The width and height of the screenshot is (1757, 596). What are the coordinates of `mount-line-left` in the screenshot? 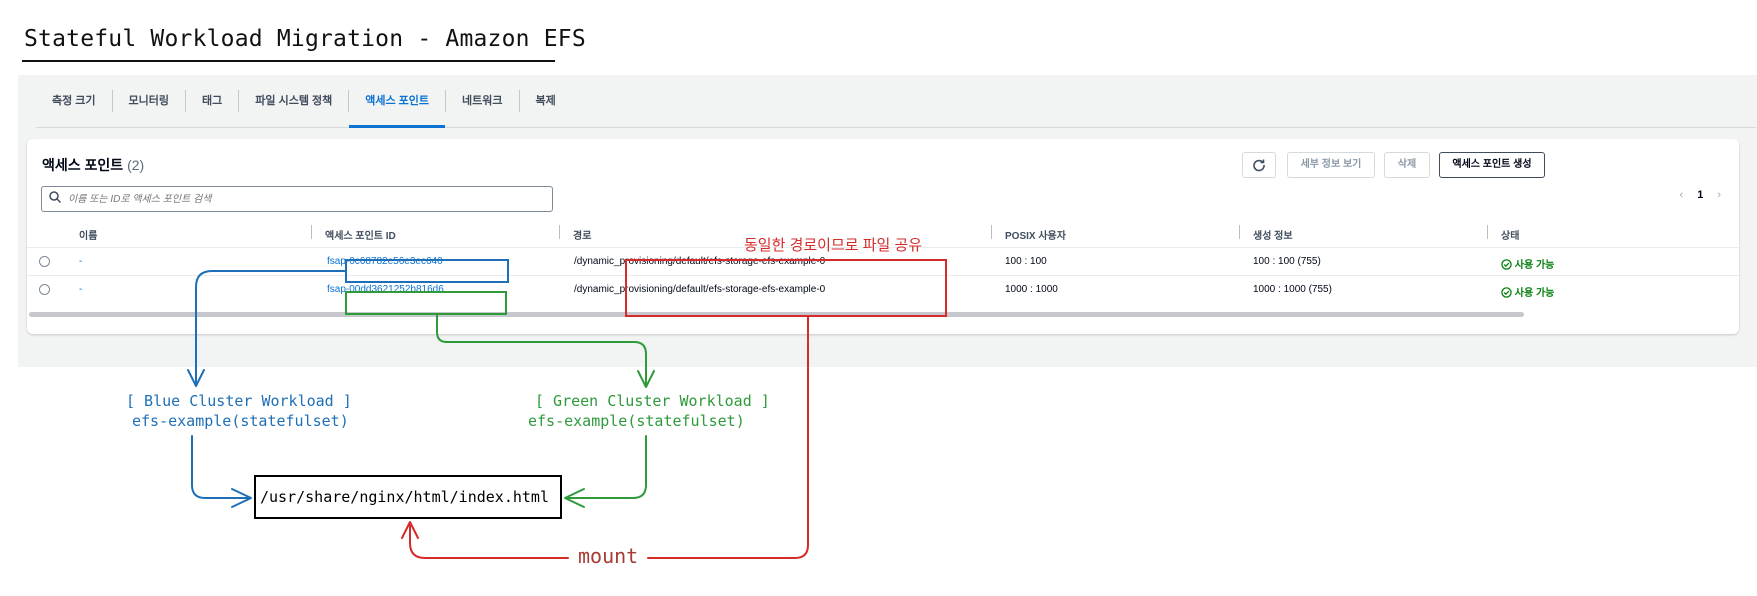 It's located at (489, 541).